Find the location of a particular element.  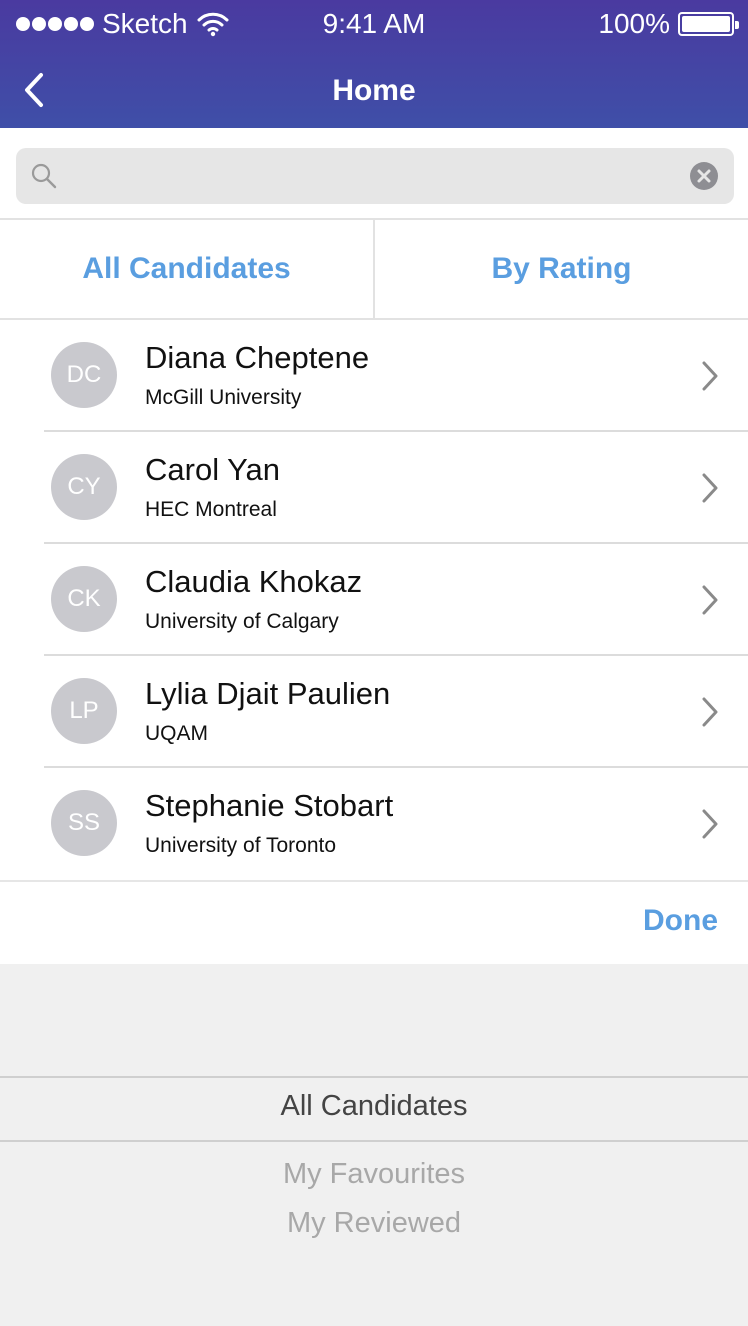

battery-percent: 100% is located at coordinates (634, 23).